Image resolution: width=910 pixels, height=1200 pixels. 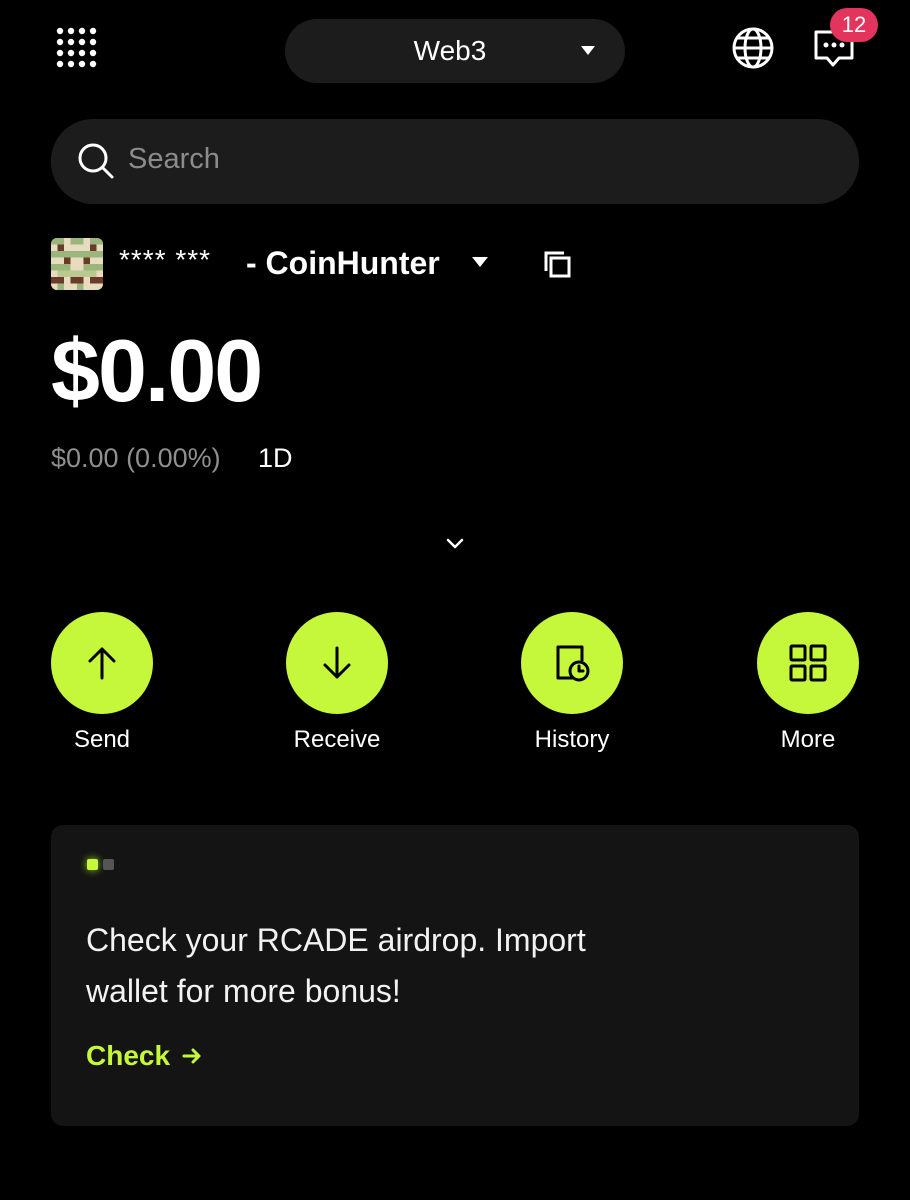 I want to click on avatar, so click(x=77, y=264).